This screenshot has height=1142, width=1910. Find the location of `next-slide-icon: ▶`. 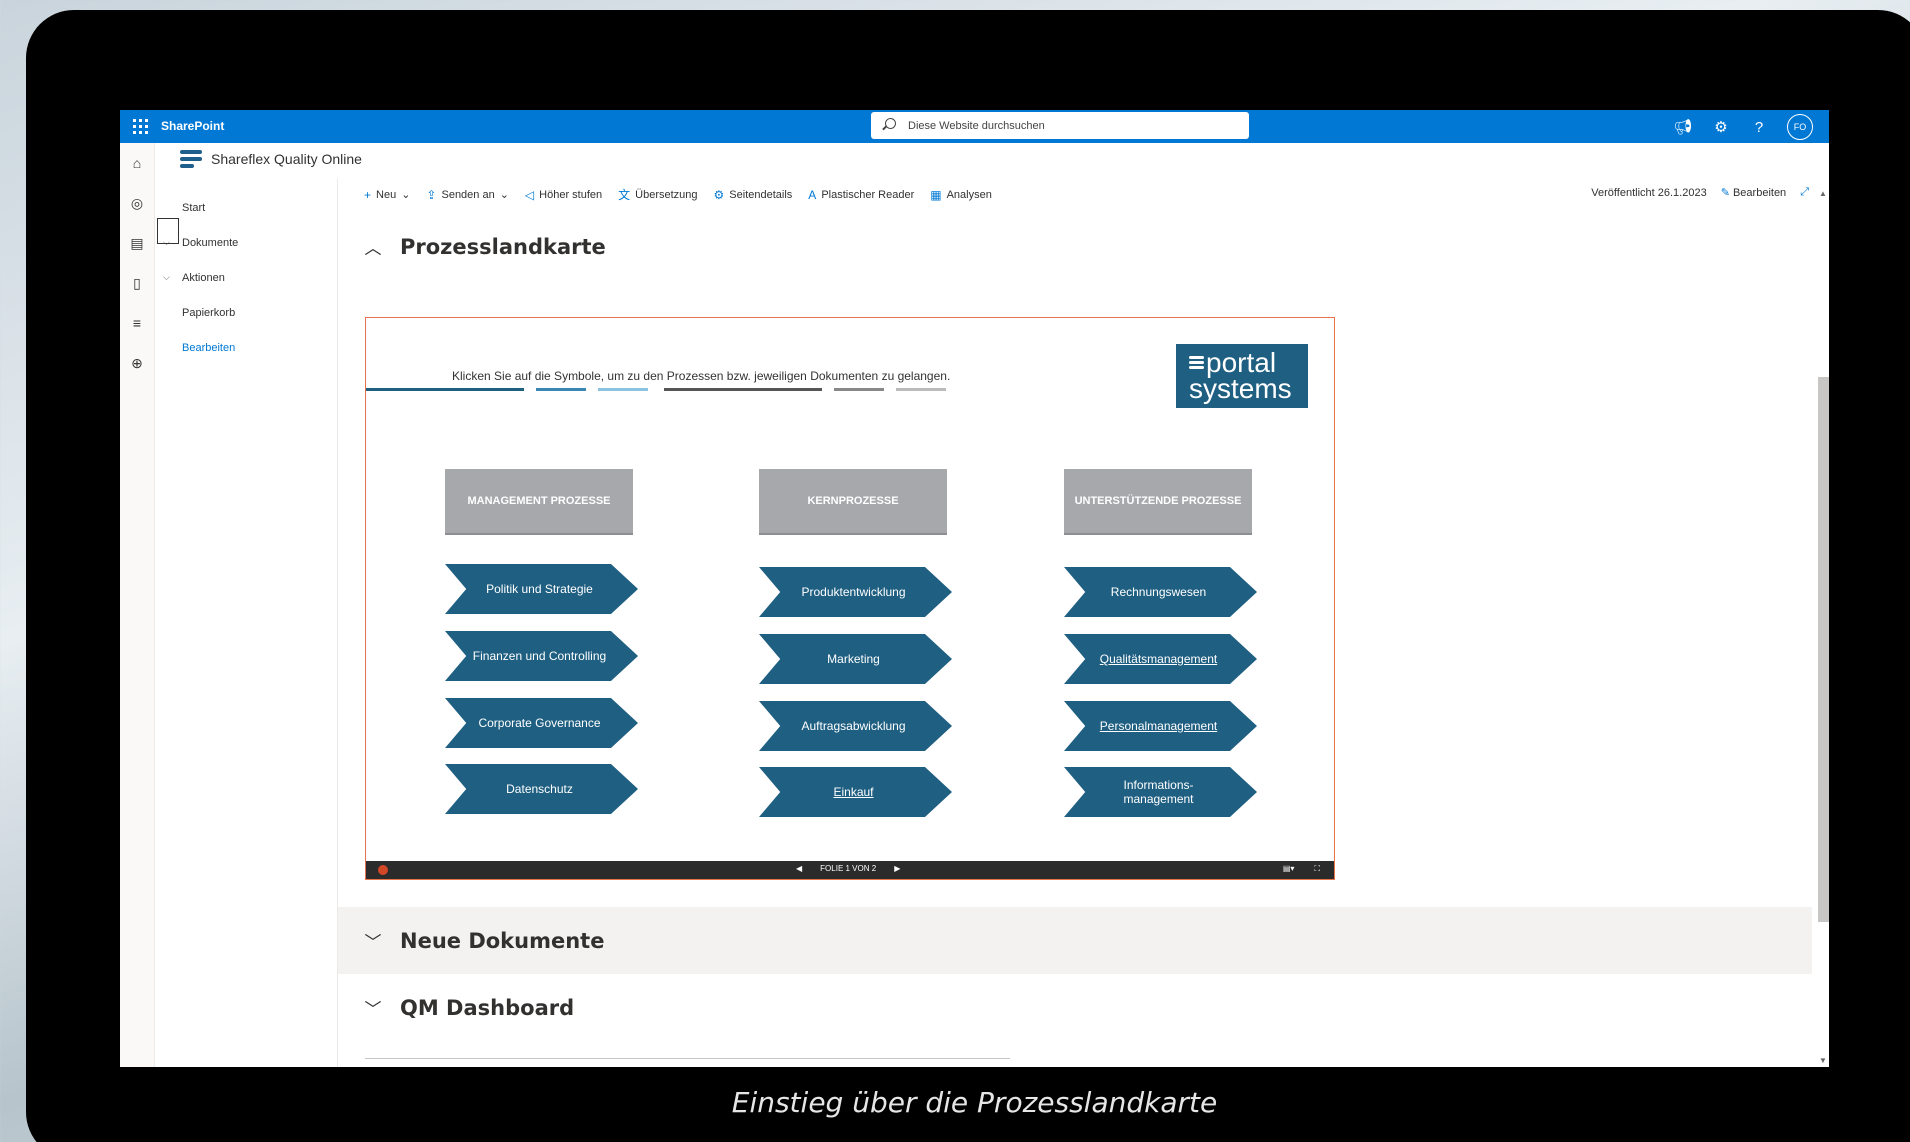

next-slide-icon: ▶ is located at coordinates (897, 868).